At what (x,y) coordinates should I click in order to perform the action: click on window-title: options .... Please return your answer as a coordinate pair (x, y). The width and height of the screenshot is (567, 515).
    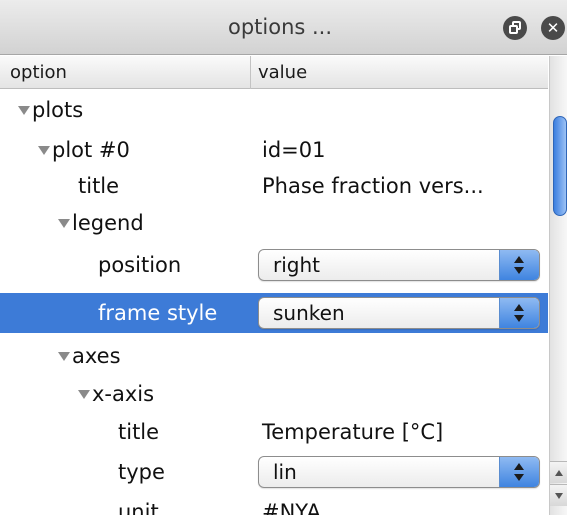
    Looking at the image, I should click on (280, 27).